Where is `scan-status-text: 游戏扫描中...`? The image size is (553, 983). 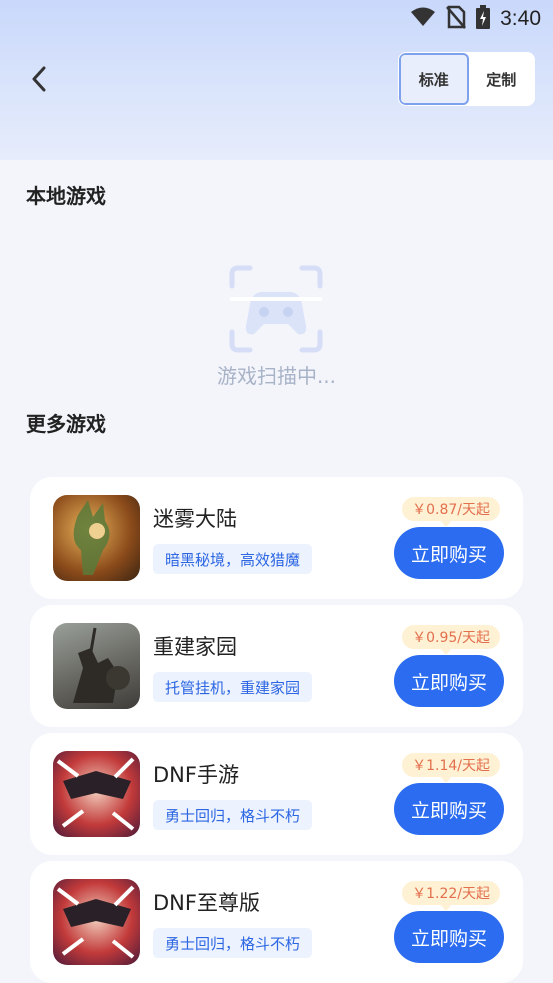 scan-status-text: 游戏扫描中... is located at coordinates (276, 376).